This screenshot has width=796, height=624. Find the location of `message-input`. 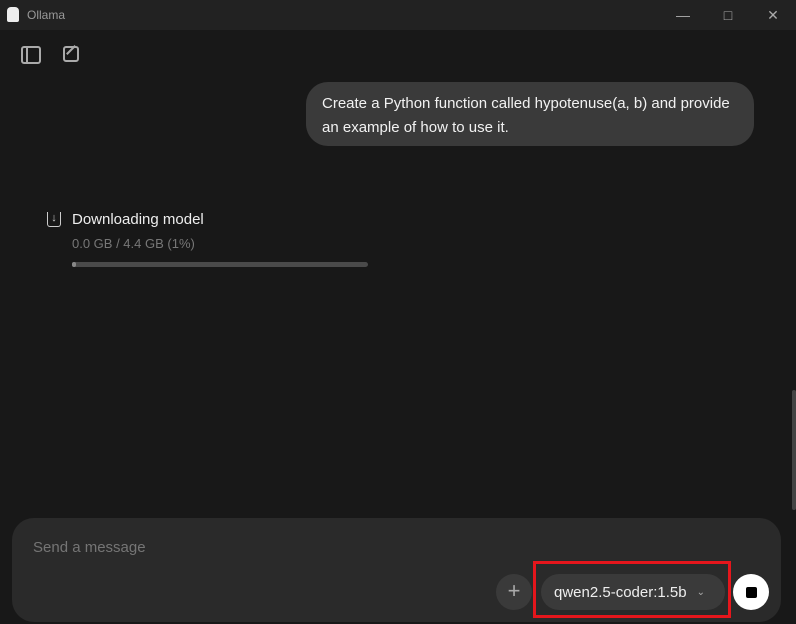

message-input is located at coordinates (333, 547).